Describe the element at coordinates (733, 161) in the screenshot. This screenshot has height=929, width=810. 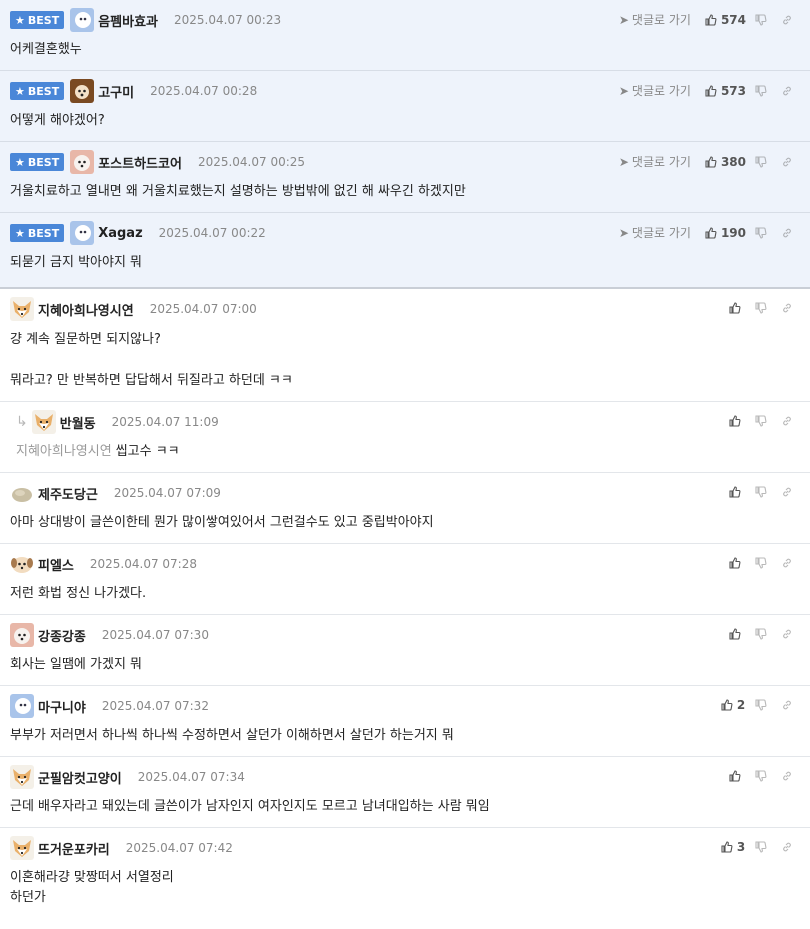
I see `like-count: 380` at that location.